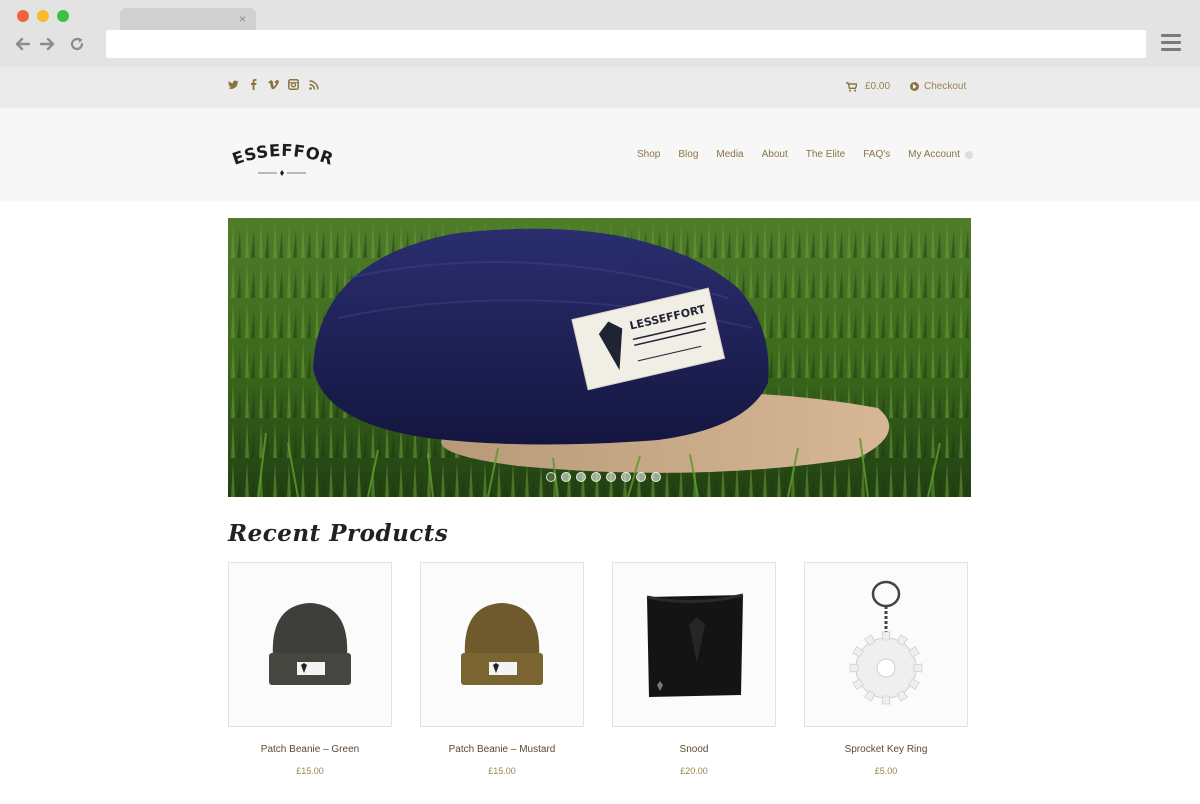  Describe the element at coordinates (934, 154) in the screenshot. I see `nav-my-account-label: My Account` at that location.